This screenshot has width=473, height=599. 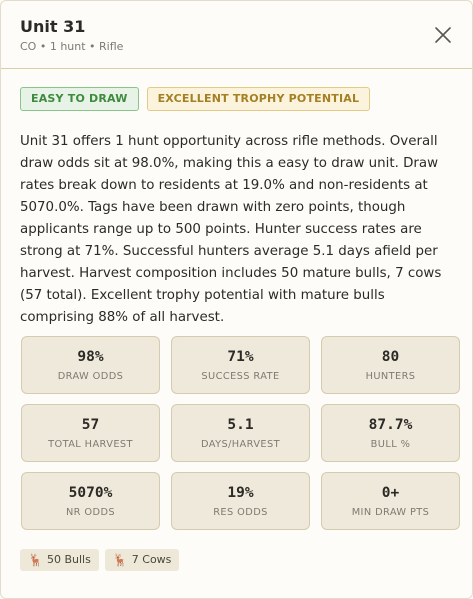 I want to click on bulls-tag: 🦌 50 Bulls, so click(x=59, y=560).